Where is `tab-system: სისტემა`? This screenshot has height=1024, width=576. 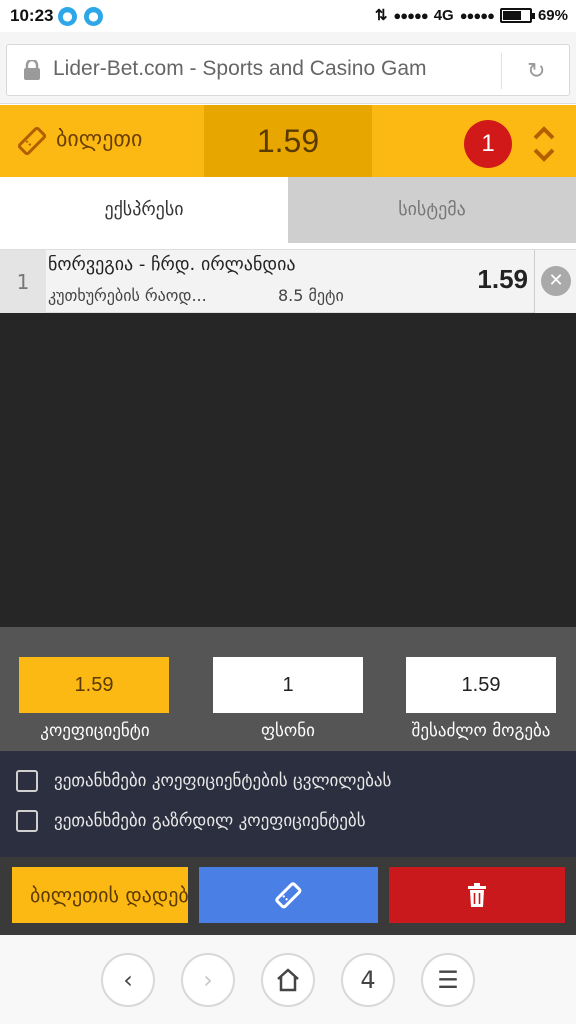
tab-system: სისტემა is located at coordinates (432, 210).